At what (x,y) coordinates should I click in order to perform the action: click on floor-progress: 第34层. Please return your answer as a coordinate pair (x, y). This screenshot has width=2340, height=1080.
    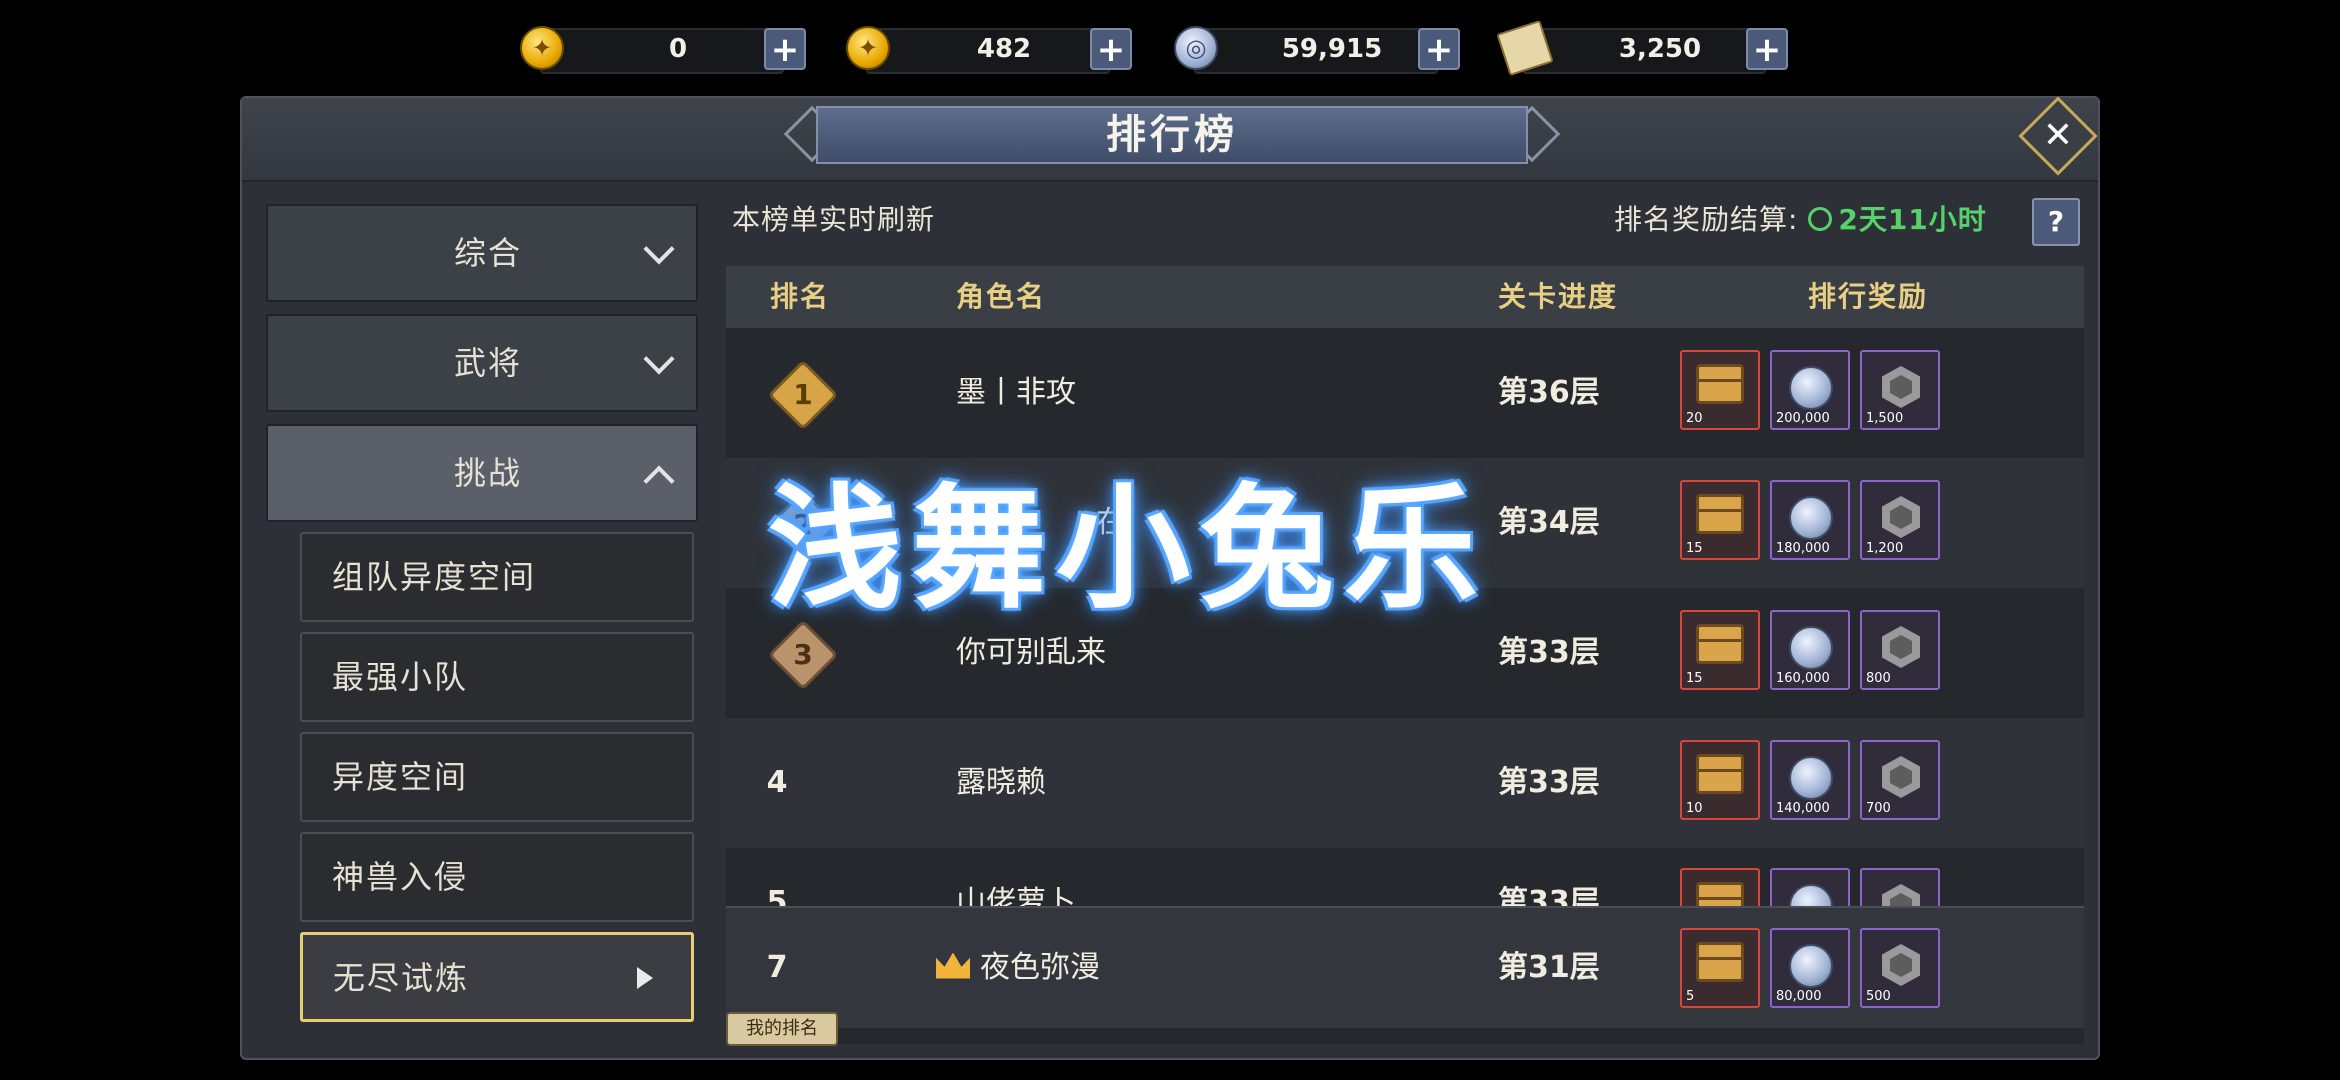
    Looking at the image, I should click on (1549, 522).